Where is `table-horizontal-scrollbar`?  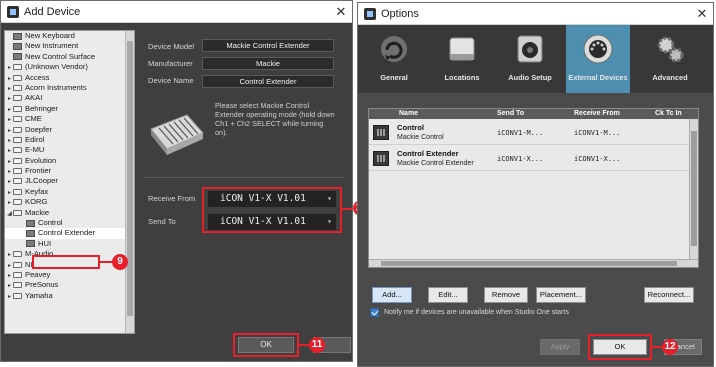 table-horizontal-scrollbar is located at coordinates (533, 263).